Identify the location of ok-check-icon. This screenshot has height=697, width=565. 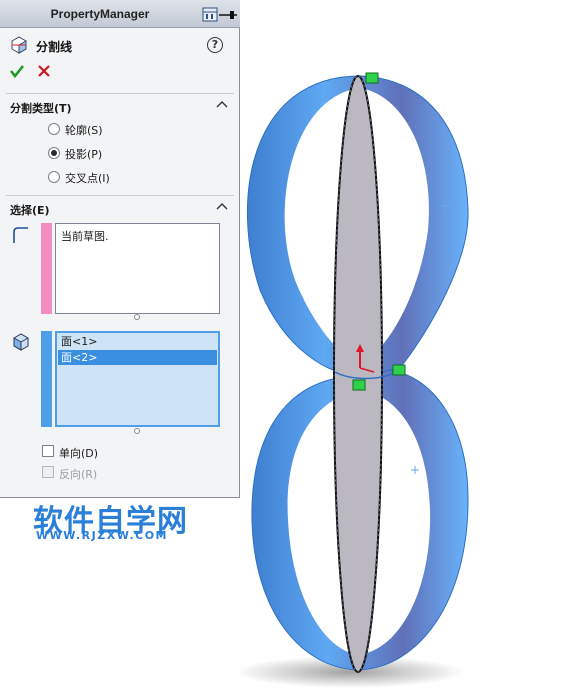
(17, 71).